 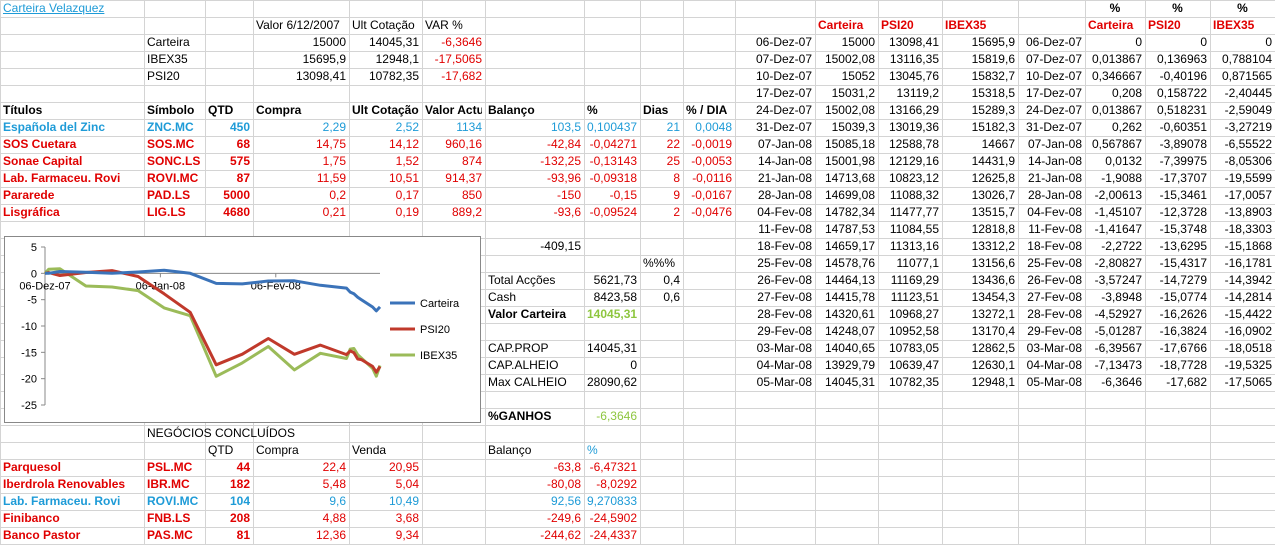 I want to click on history-ibex35: 15832,7, so click(x=993, y=76).